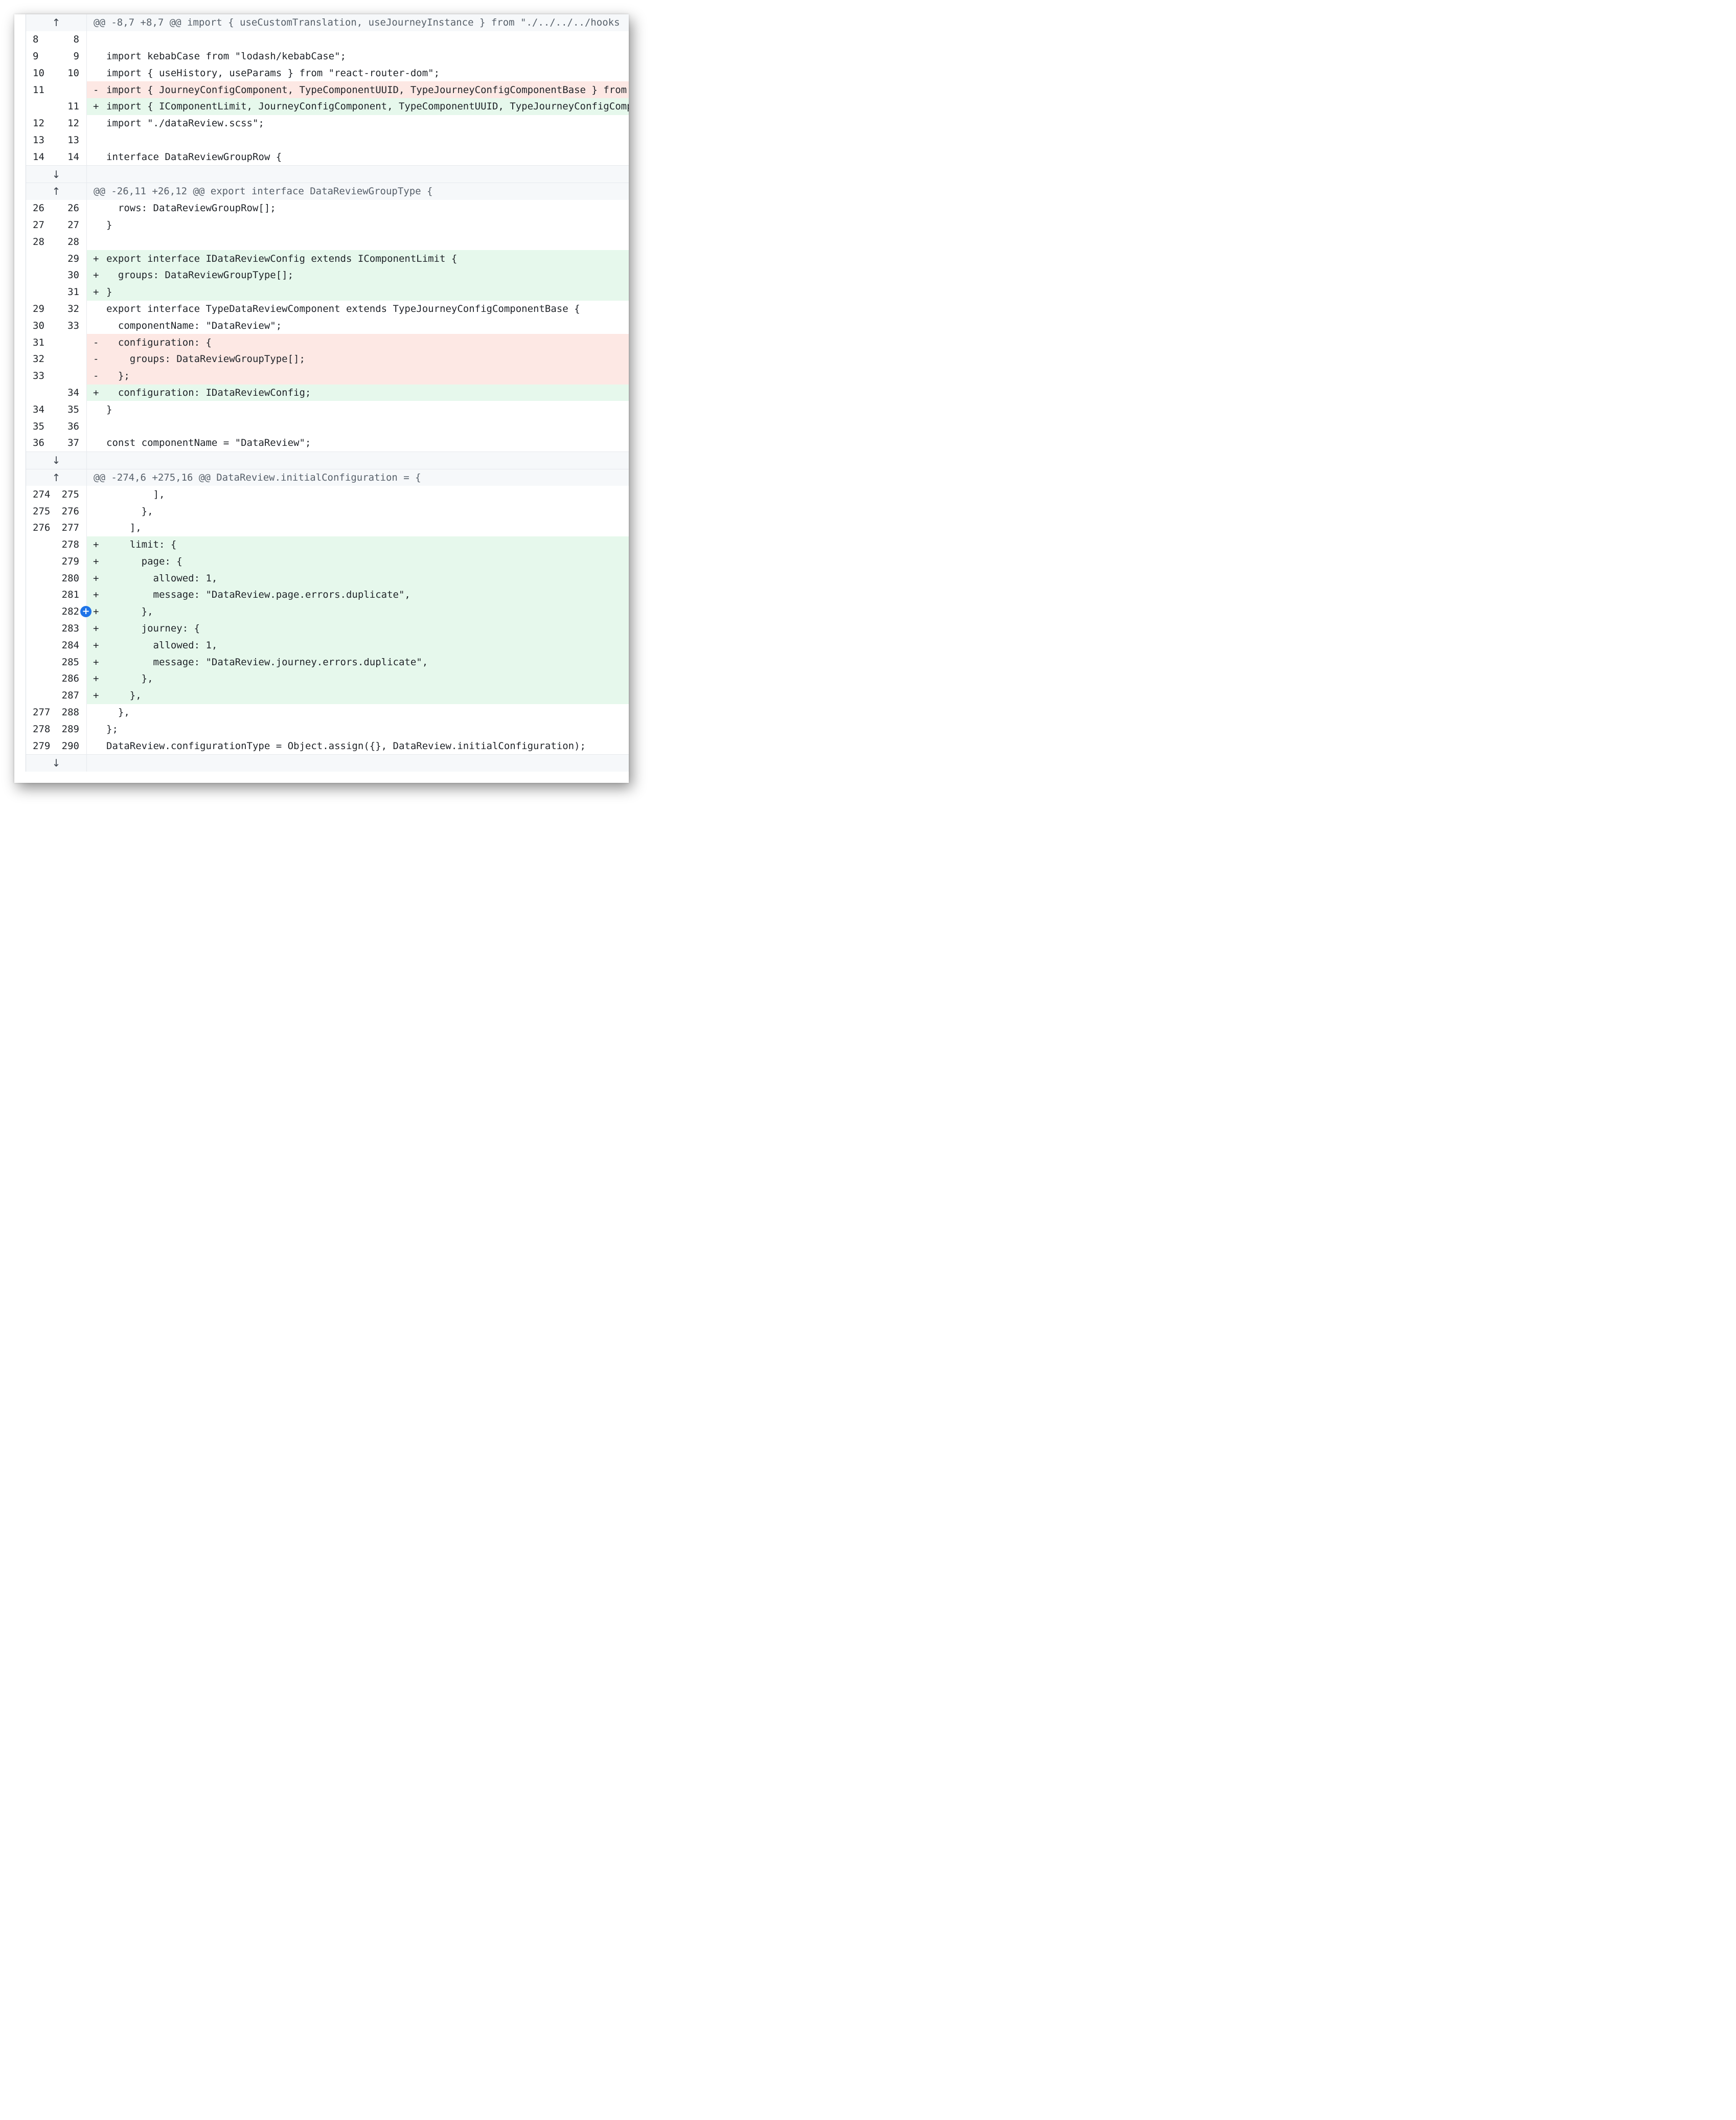 Image resolution: width=1736 pixels, height=2120 pixels. Describe the element at coordinates (71, 679) in the screenshot. I see `new-line-number: 286` at that location.